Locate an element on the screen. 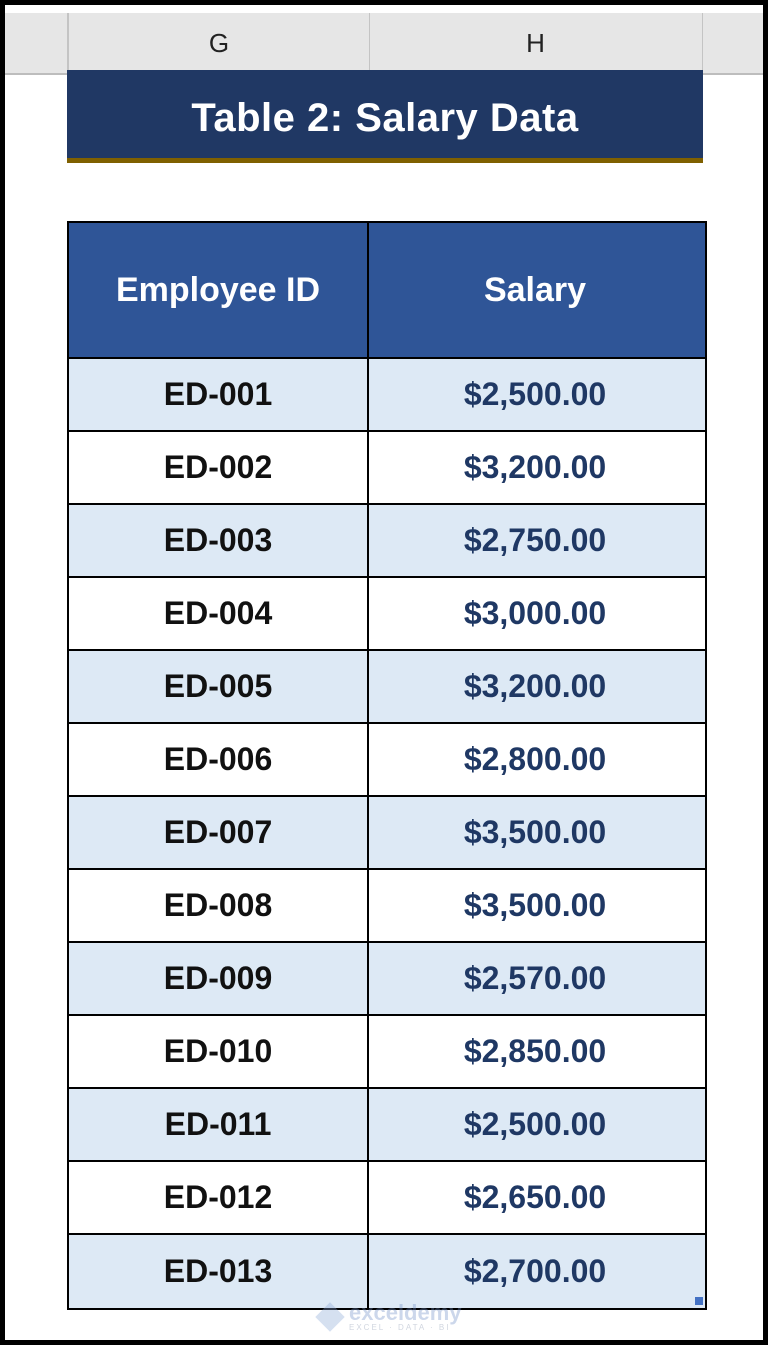  employee-id-cell: ED-009 is located at coordinates (219, 978).